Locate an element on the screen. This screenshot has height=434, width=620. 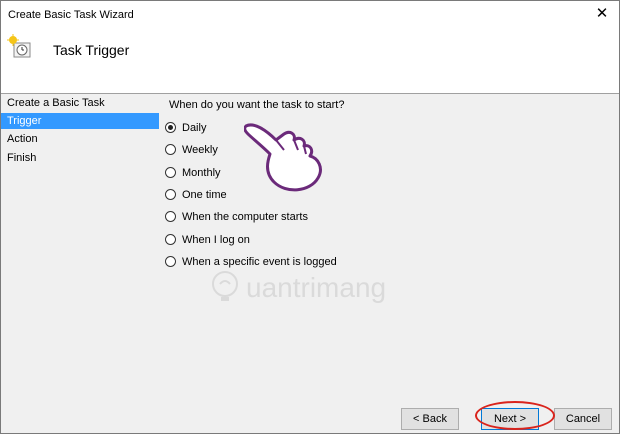
wizard-header: Task Trigger is located at coordinates (310, 61).